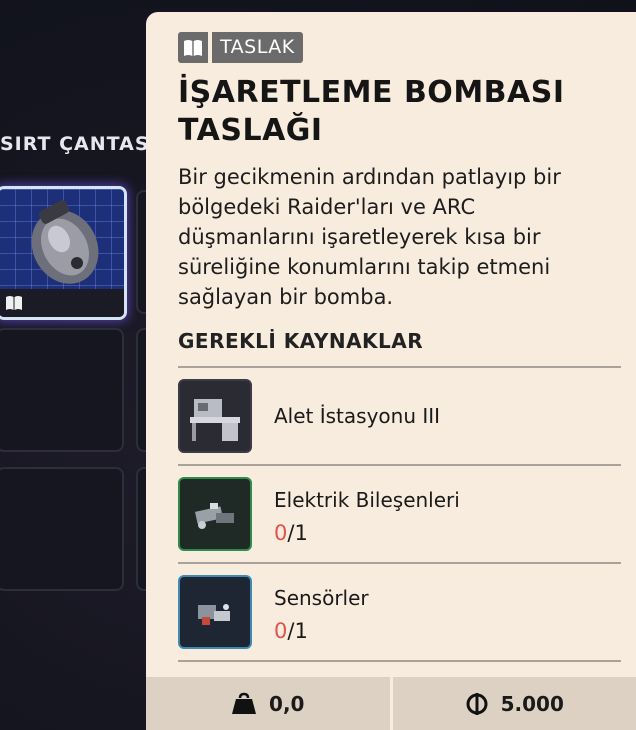 The width and height of the screenshot is (636, 730). Describe the element at coordinates (287, 703) in the screenshot. I see `weight-value: 0,0` at that location.